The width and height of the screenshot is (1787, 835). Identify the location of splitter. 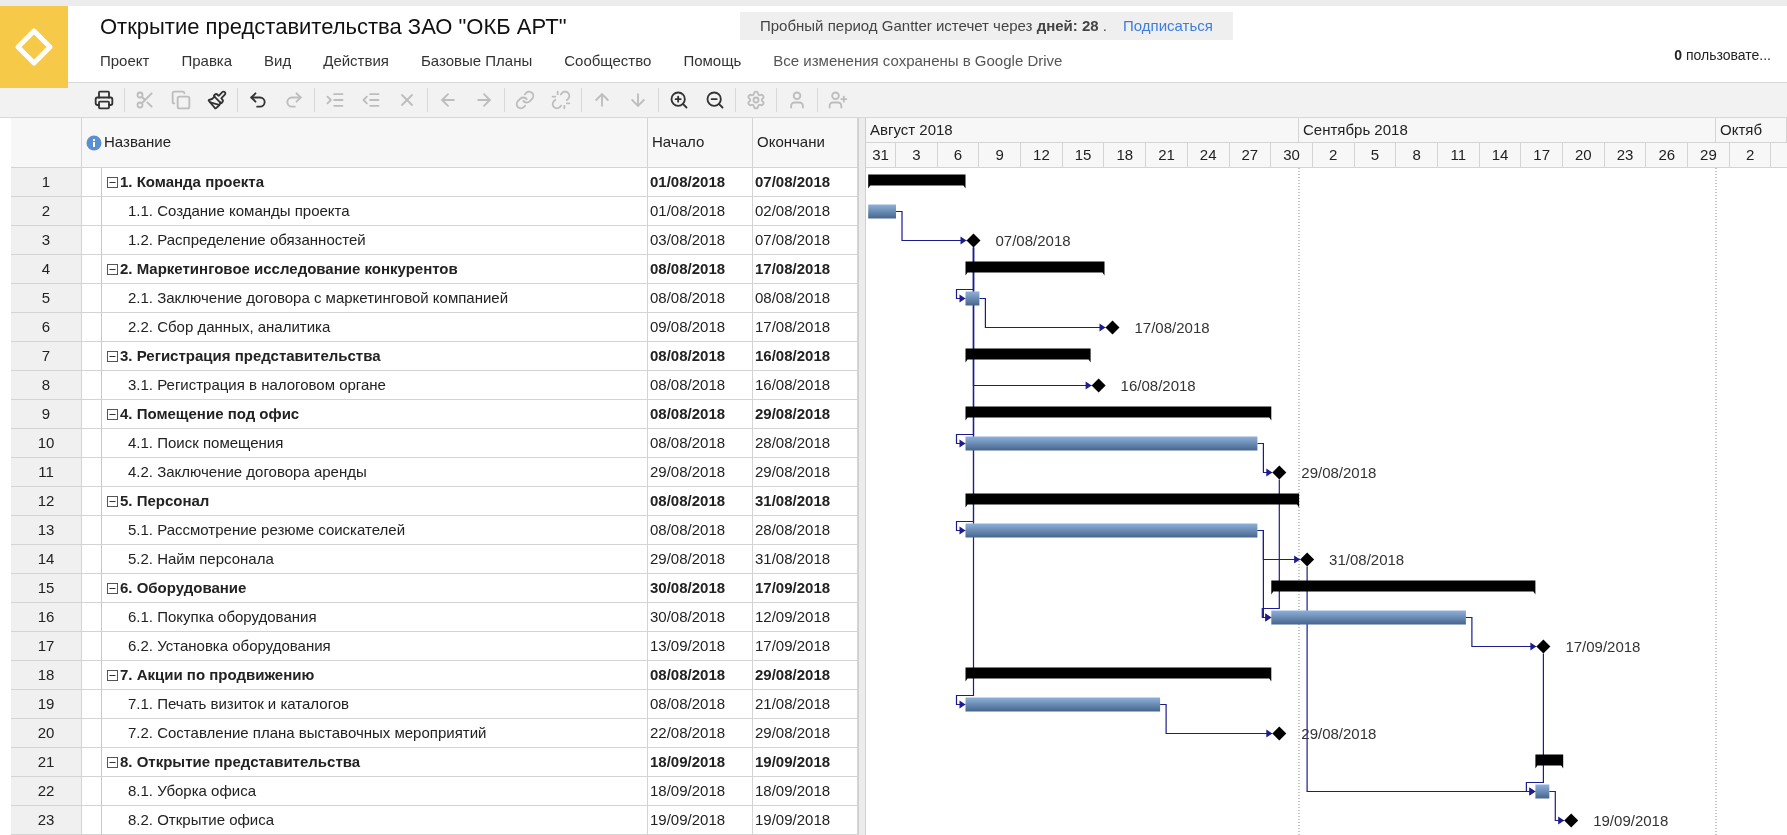
(862, 476).